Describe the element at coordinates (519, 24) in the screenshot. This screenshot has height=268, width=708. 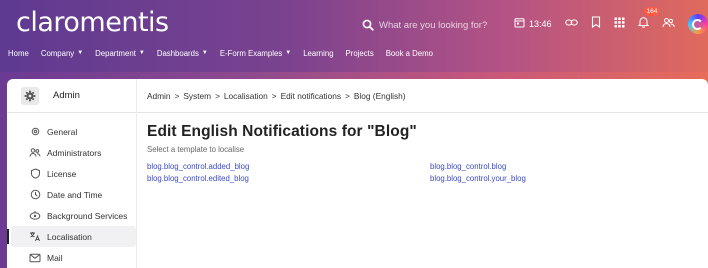
I see `calendar-icon` at that location.